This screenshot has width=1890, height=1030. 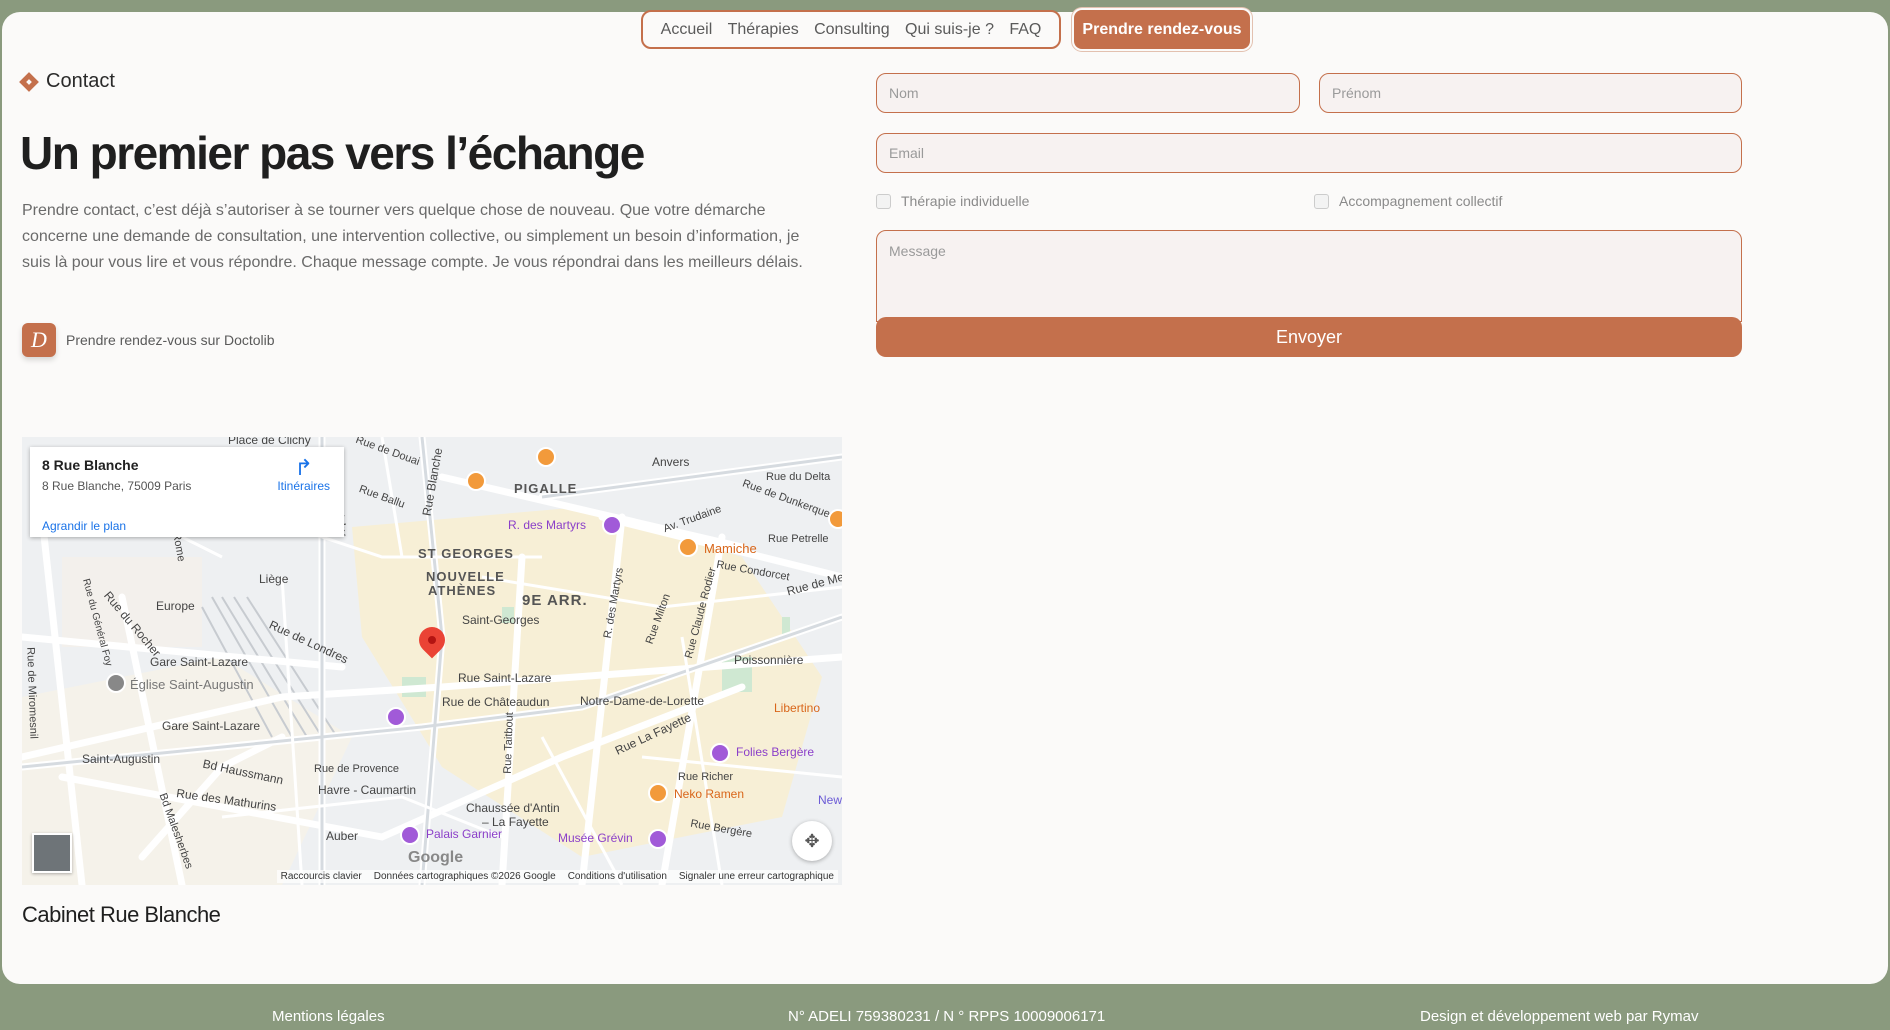 I want to click on map-data-credit: Données cartographiques ©2026 Google, so click(x=464, y=876).